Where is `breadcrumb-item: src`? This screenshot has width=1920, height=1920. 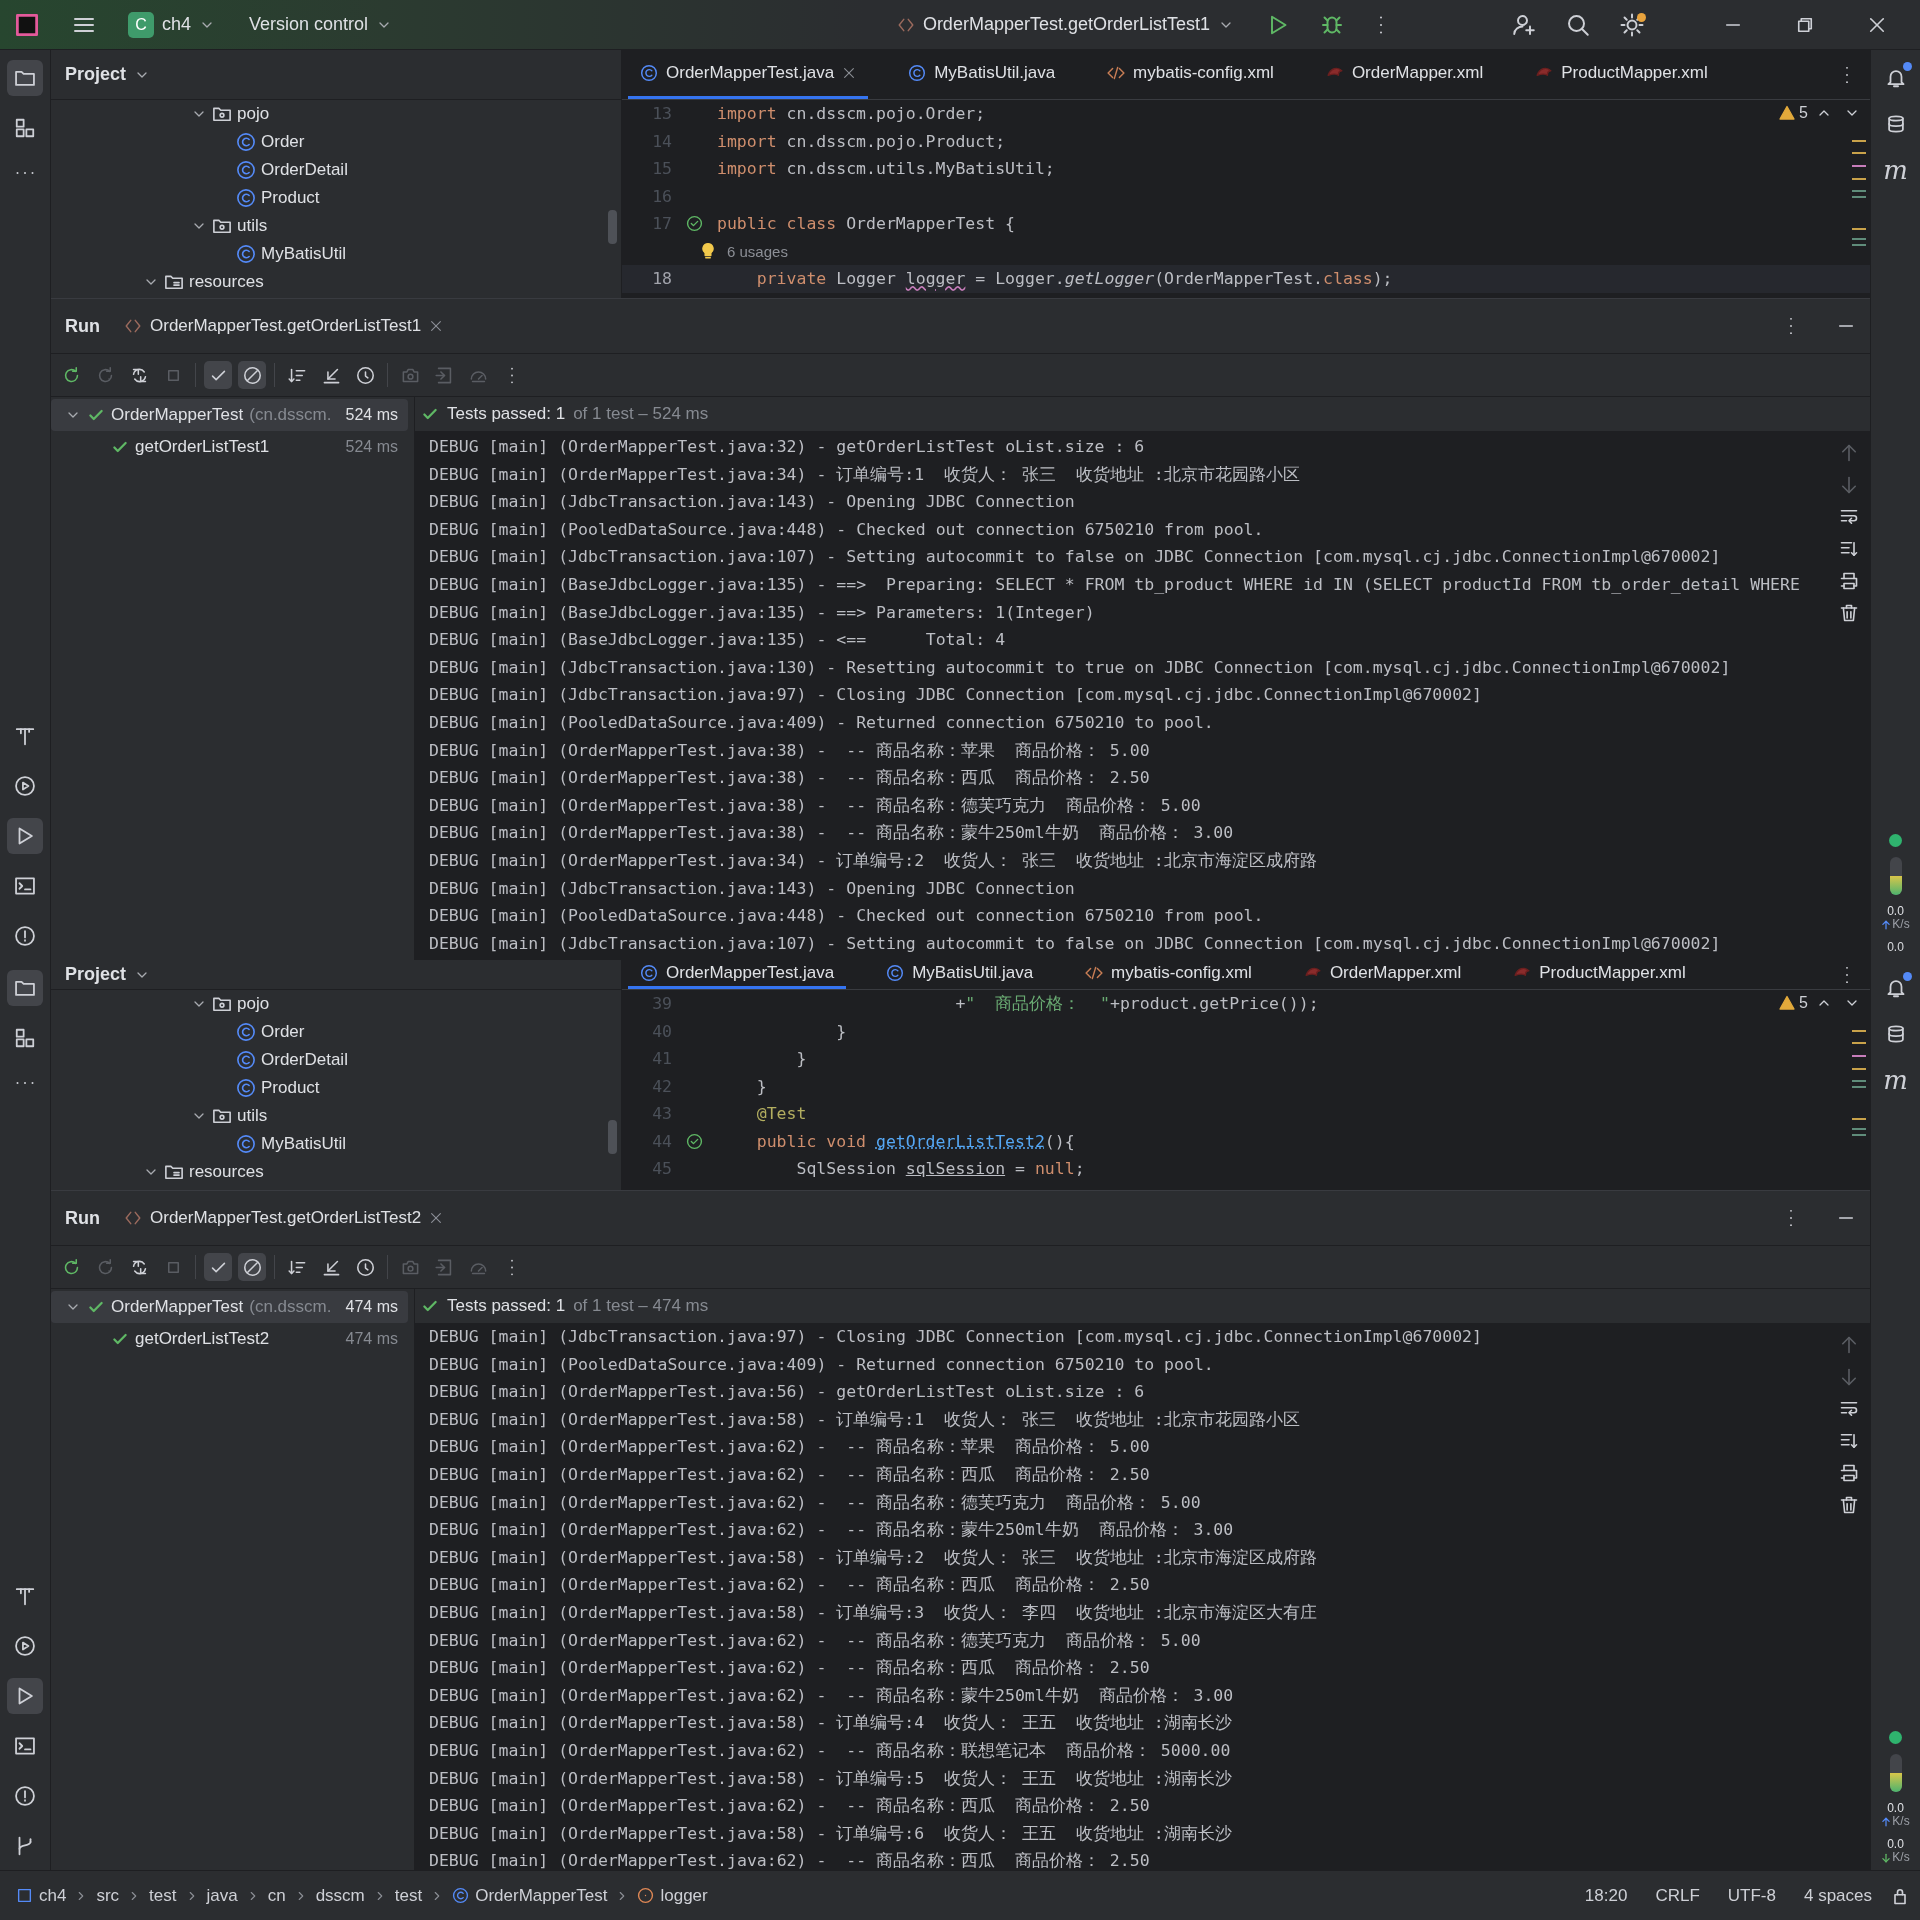
breadcrumb-item: src is located at coordinates (108, 1895).